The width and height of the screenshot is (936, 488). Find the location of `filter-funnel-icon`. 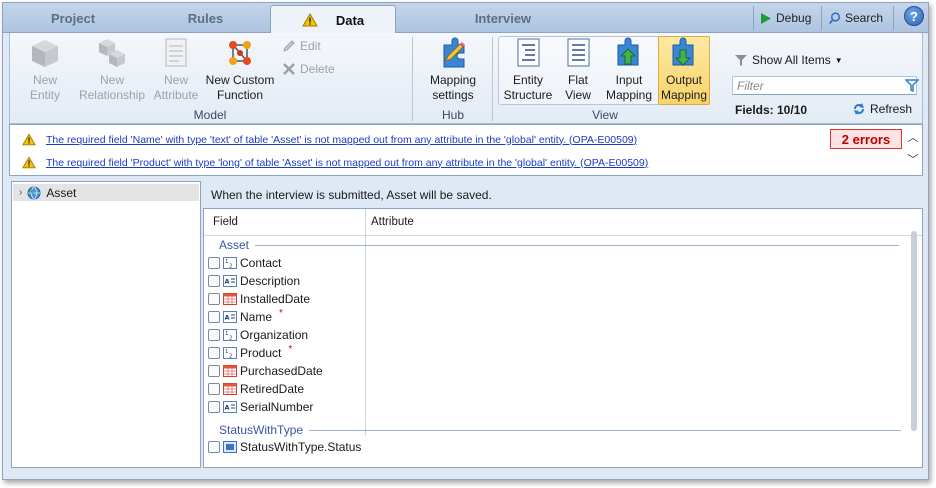

filter-funnel-icon is located at coordinates (912, 85).